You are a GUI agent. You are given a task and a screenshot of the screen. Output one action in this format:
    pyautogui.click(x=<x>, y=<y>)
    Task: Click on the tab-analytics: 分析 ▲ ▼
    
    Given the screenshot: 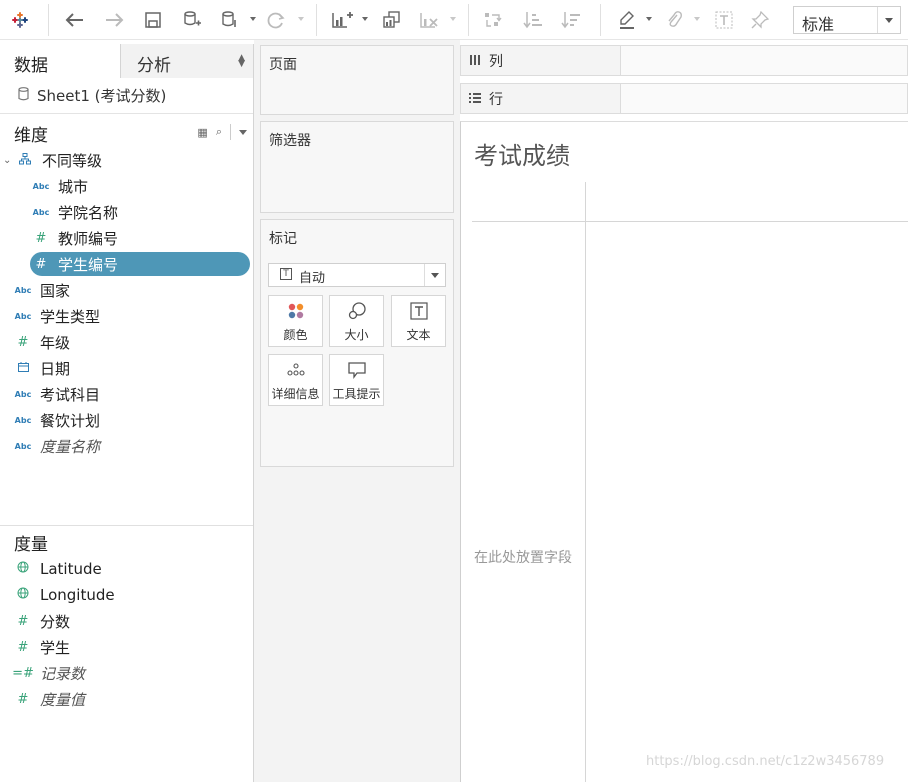 What is the action you would take?
    pyautogui.click(x=186, y=61)
    